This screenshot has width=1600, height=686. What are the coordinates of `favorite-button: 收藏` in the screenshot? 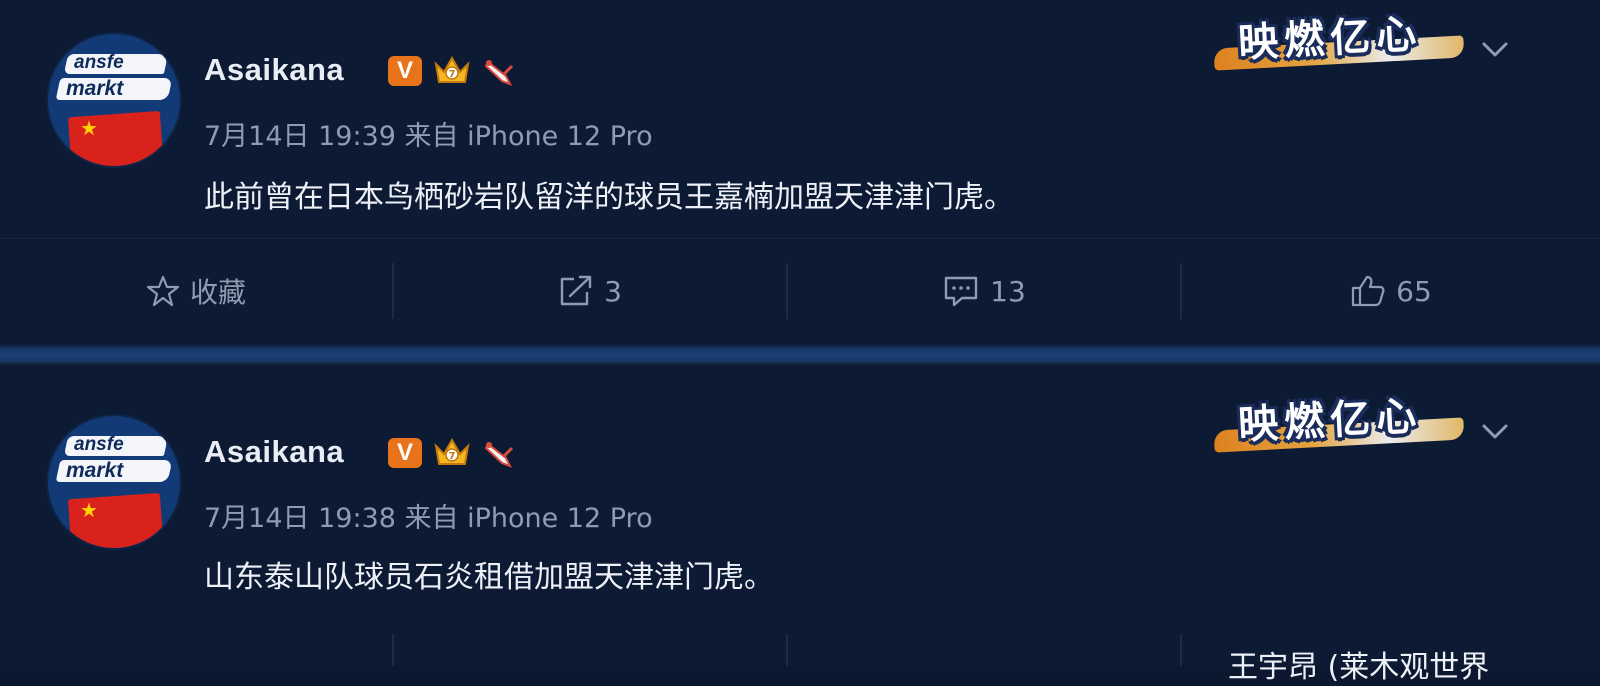 It's located at (196, 291).